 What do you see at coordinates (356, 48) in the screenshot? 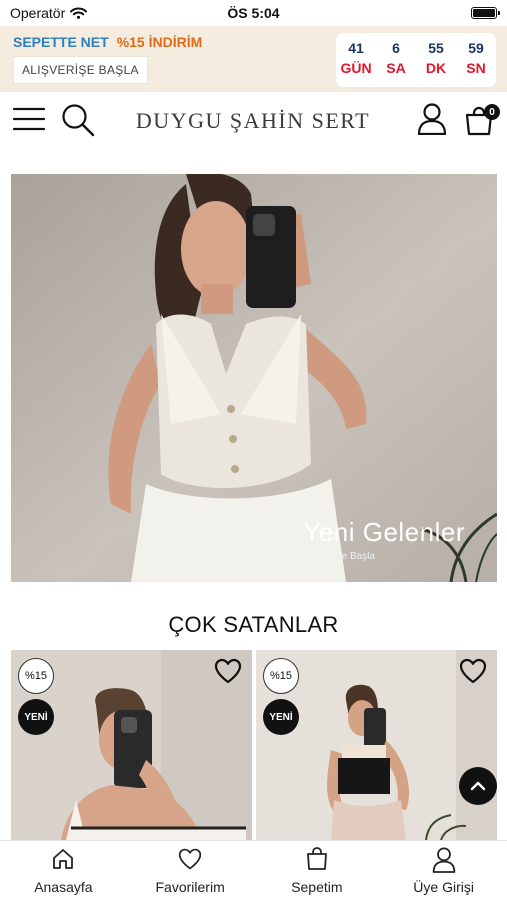
I see `countdown-value: 41` at bounding box center [356, 48].